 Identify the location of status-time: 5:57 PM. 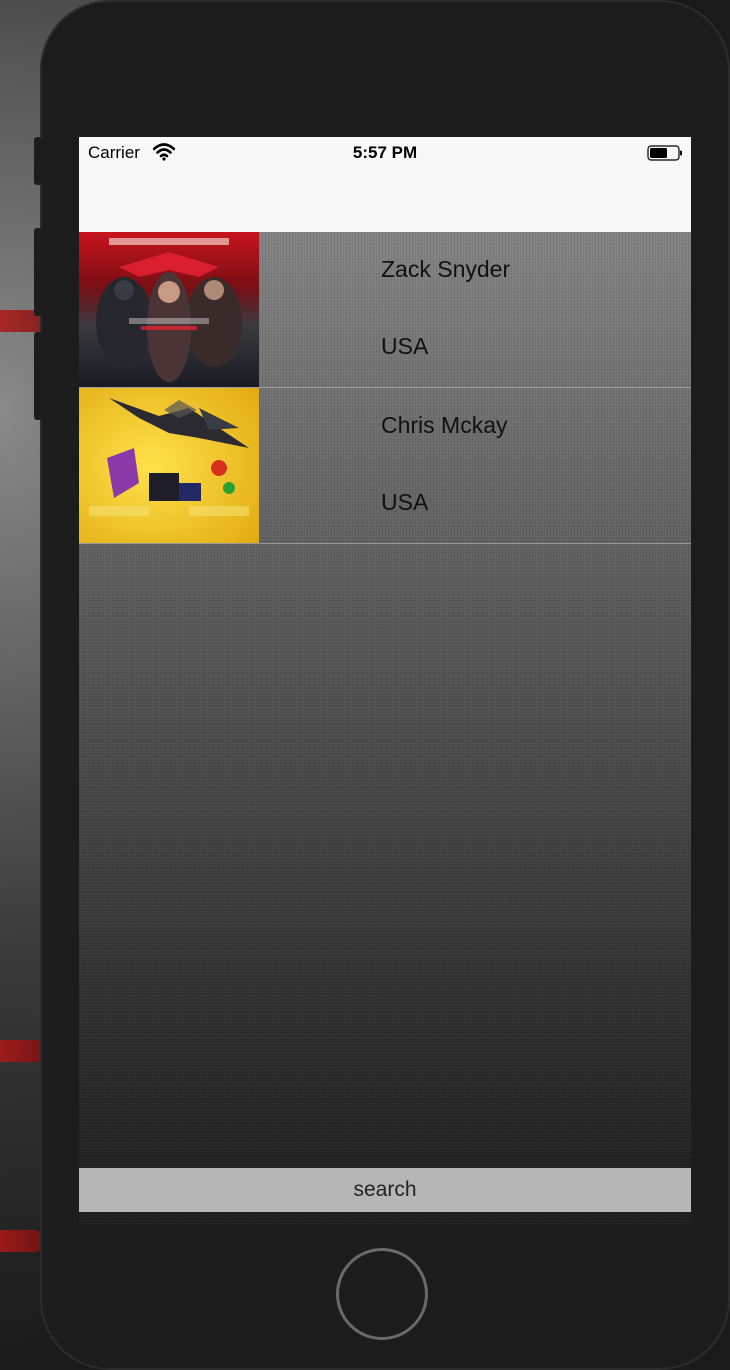
(385, 152).